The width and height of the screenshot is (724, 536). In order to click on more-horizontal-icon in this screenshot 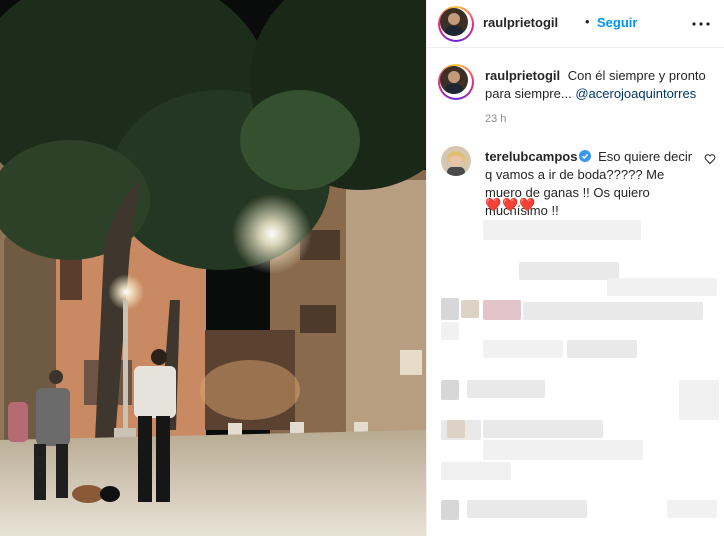, I will do `click(701, 24)`.